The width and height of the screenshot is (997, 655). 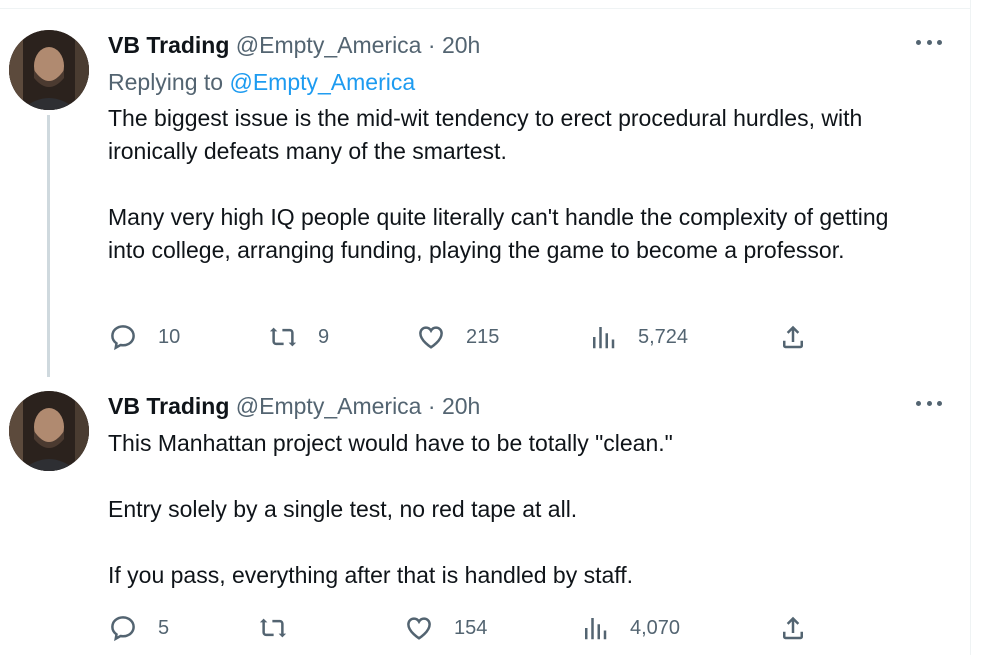 What do you see at coordinates (48, 246) in the screenshot?
I see `thread-connector` at bounding box center [48, 246].